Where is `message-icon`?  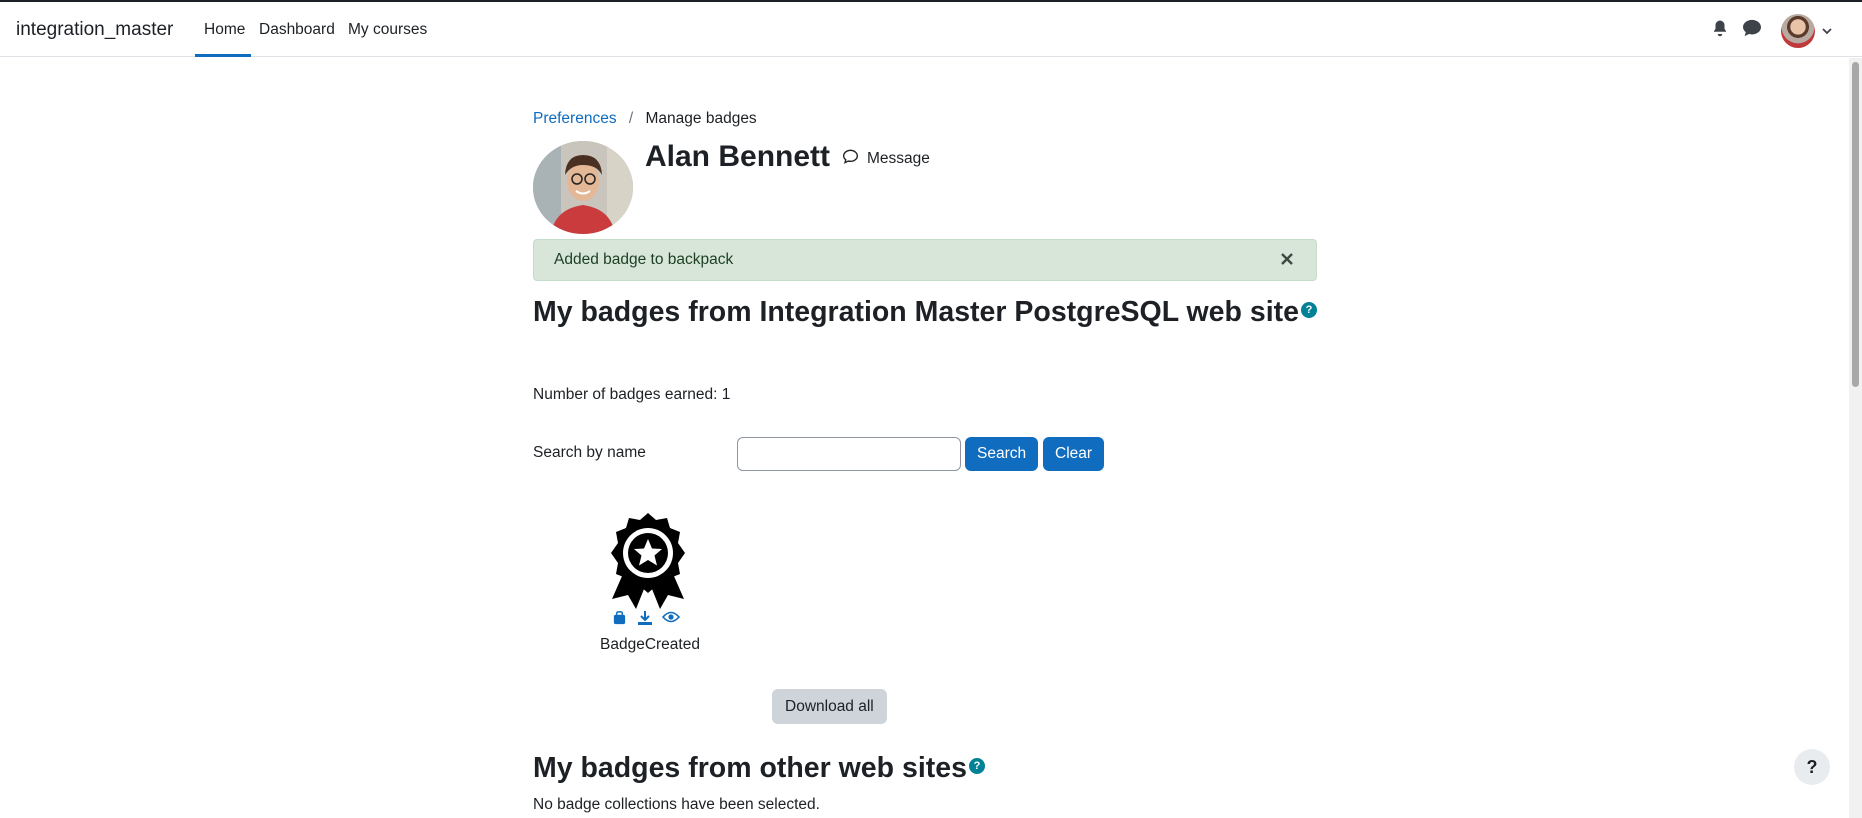
message-icon is located at coordinates (850, 159).